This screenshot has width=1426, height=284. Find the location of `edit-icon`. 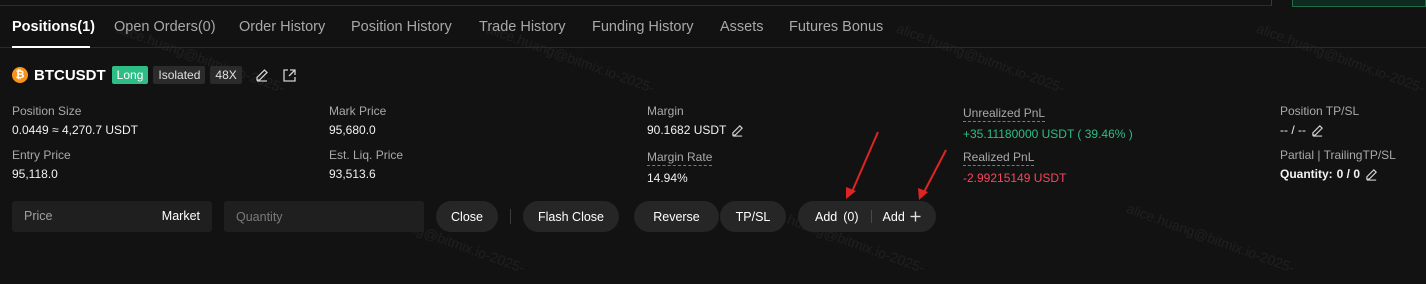

edit-icon is located at coordinates (262, 75).